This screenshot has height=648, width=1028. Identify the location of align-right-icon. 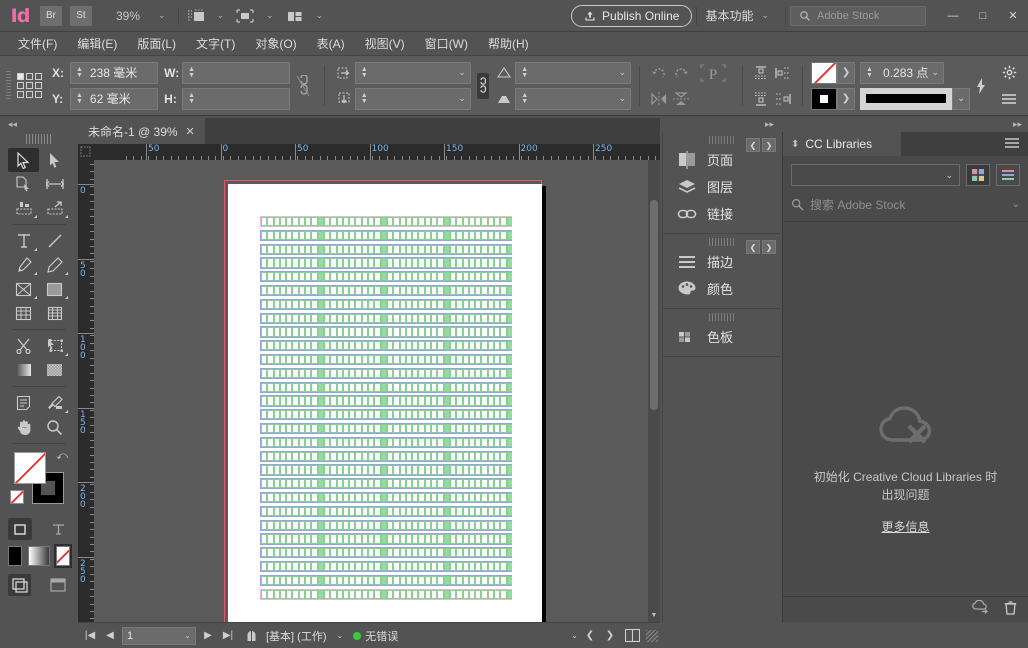
(783, 99).